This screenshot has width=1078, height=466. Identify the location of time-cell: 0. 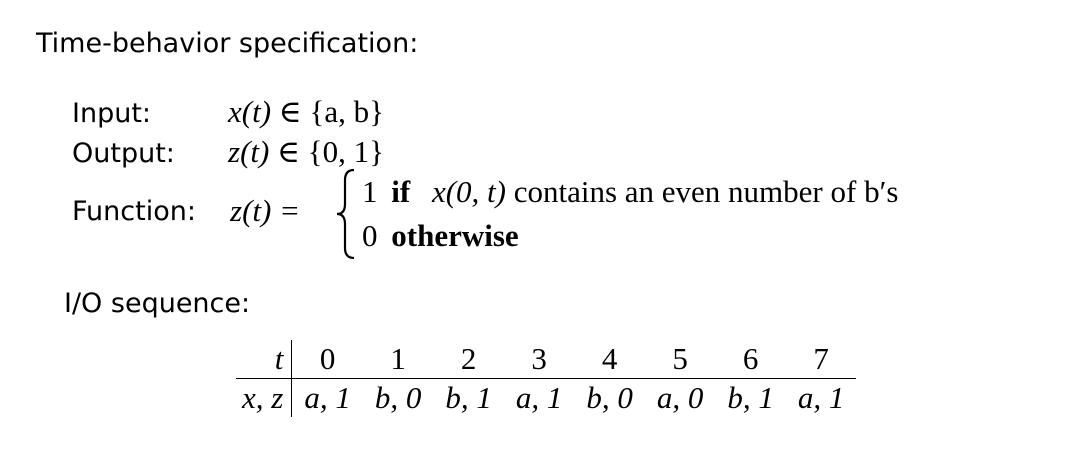
(327, 359).